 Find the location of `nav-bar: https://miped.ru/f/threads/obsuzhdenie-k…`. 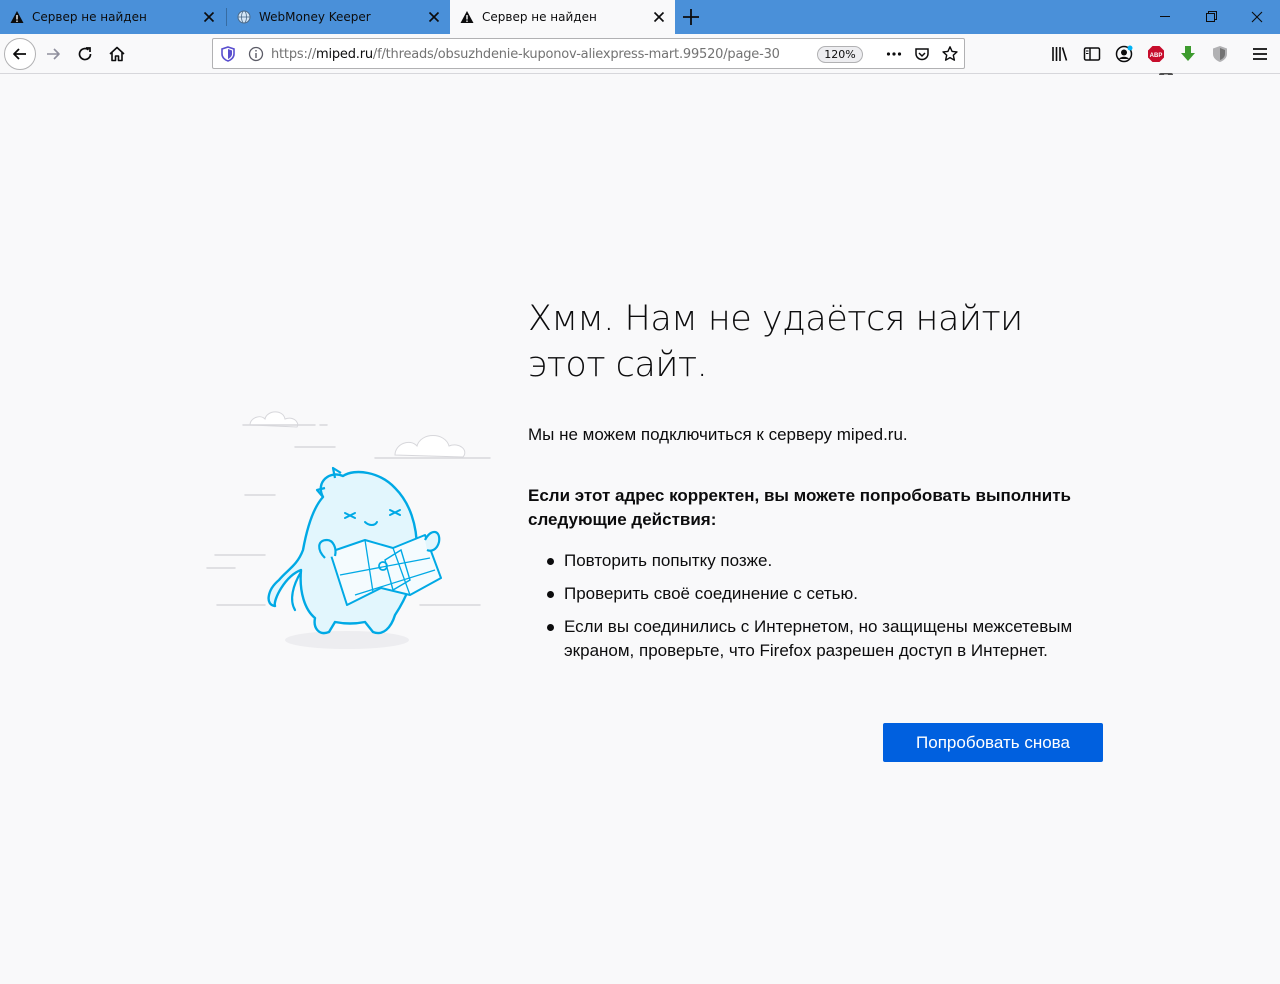

nav-bar: https://miped.ru/f/threads/obsuzhdenie-k… is located at coordinates (640, 59).